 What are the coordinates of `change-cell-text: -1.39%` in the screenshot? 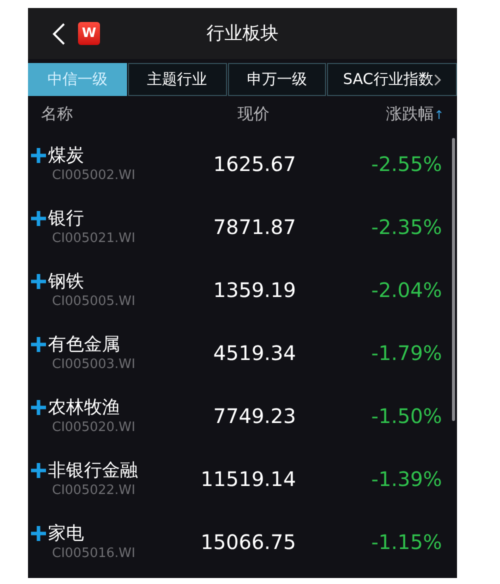 It's located at (406, 479).